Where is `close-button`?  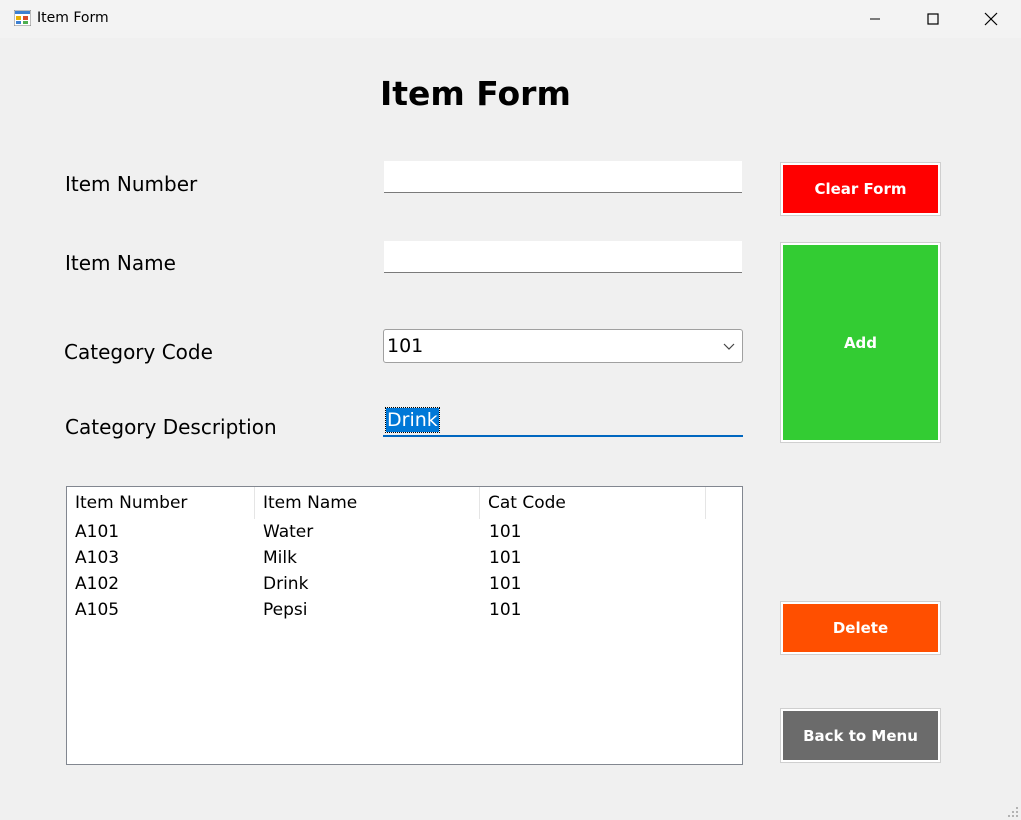
close-button is located at coordinates (991, 19).